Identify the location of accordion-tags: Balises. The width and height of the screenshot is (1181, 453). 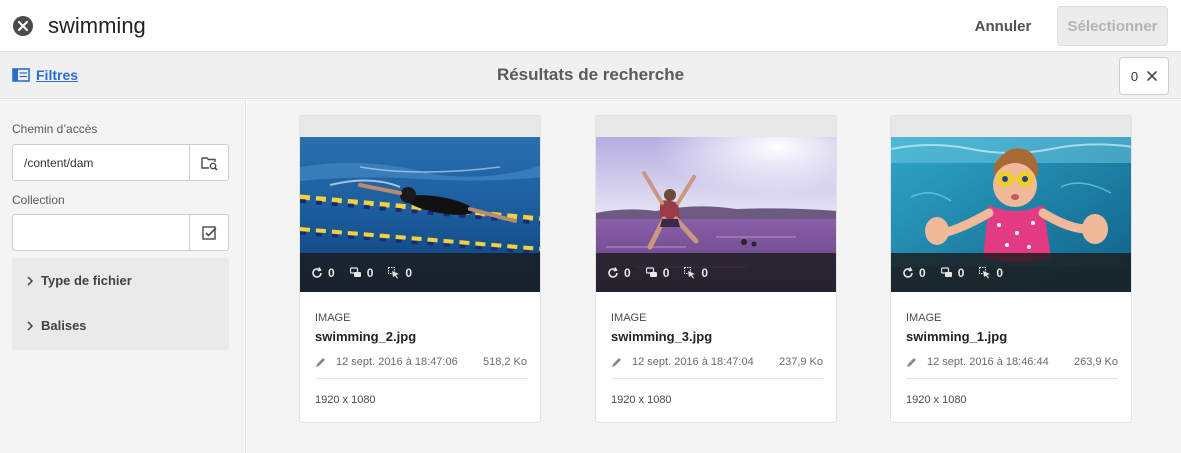
(56, 325).